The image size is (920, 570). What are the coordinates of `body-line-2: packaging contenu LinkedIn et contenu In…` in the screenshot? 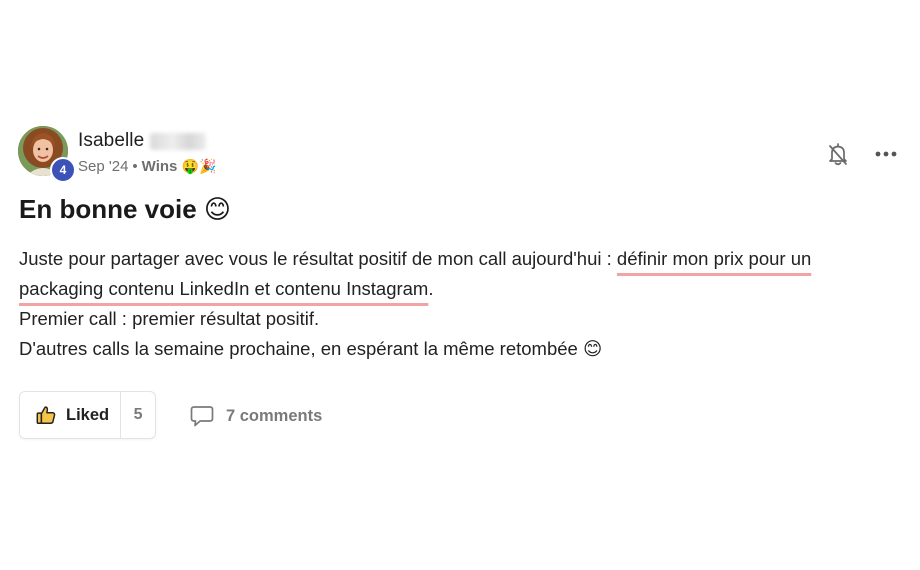 It's located at (459, 289).